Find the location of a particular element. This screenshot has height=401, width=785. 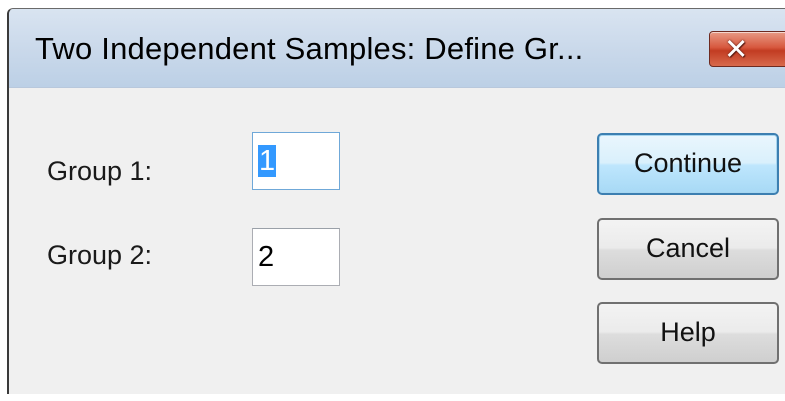

group2-label: Group 2: is located at coordinates (100, 255).